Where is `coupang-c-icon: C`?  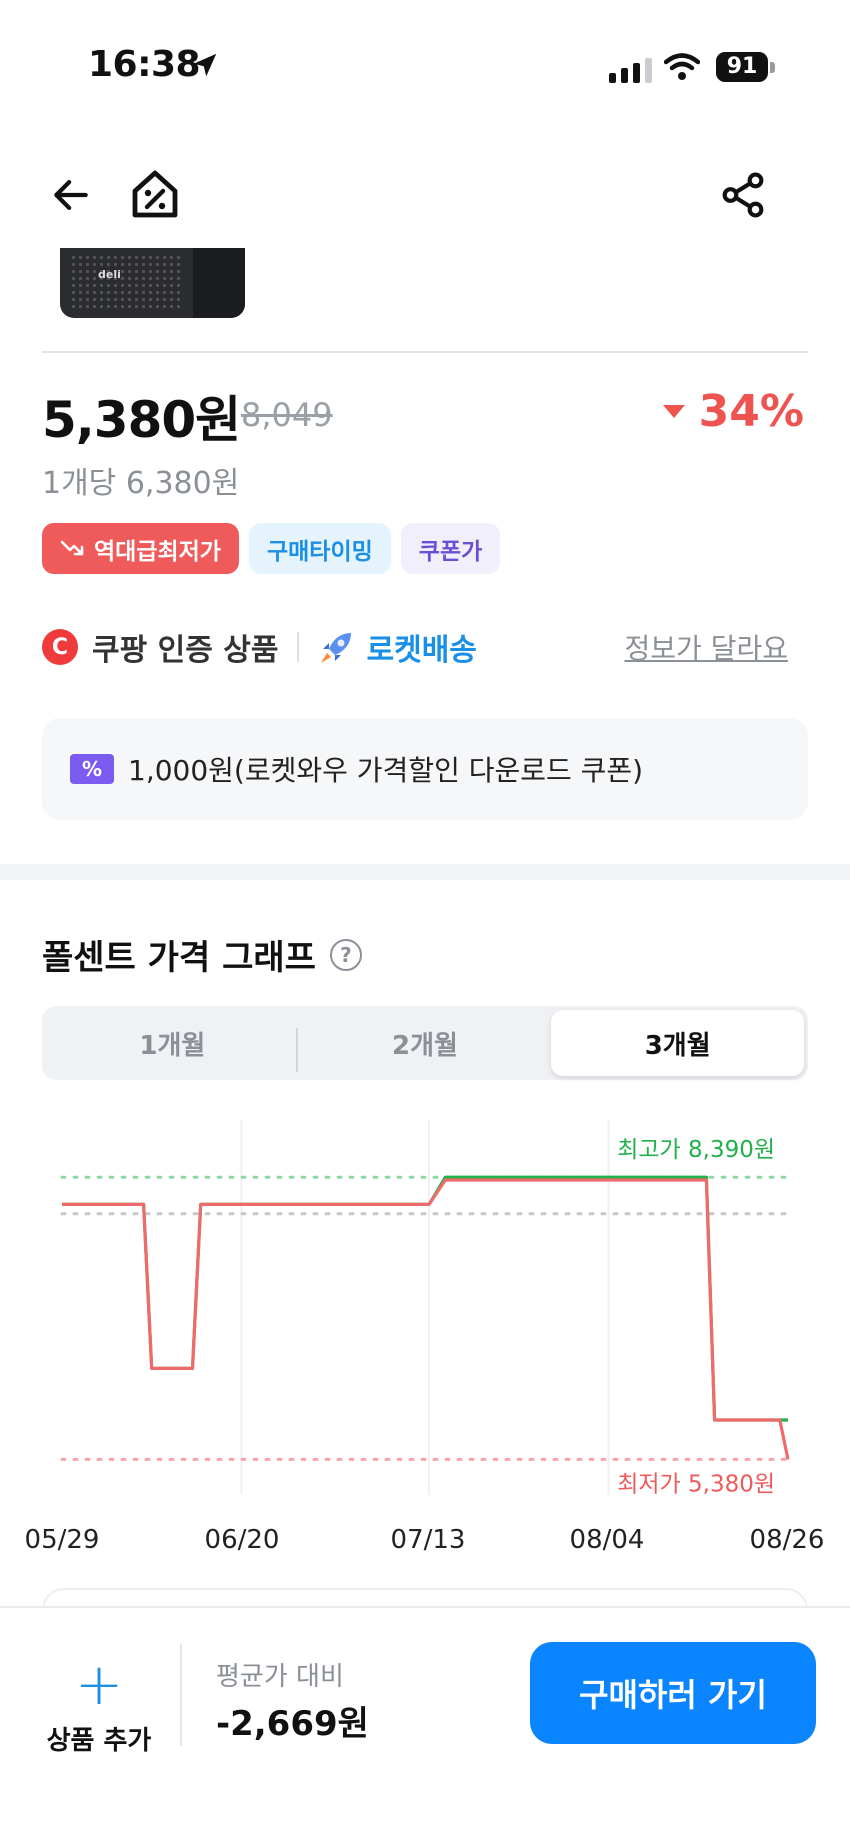 coupang-c-icon: C is located at coordinates (60, 647).